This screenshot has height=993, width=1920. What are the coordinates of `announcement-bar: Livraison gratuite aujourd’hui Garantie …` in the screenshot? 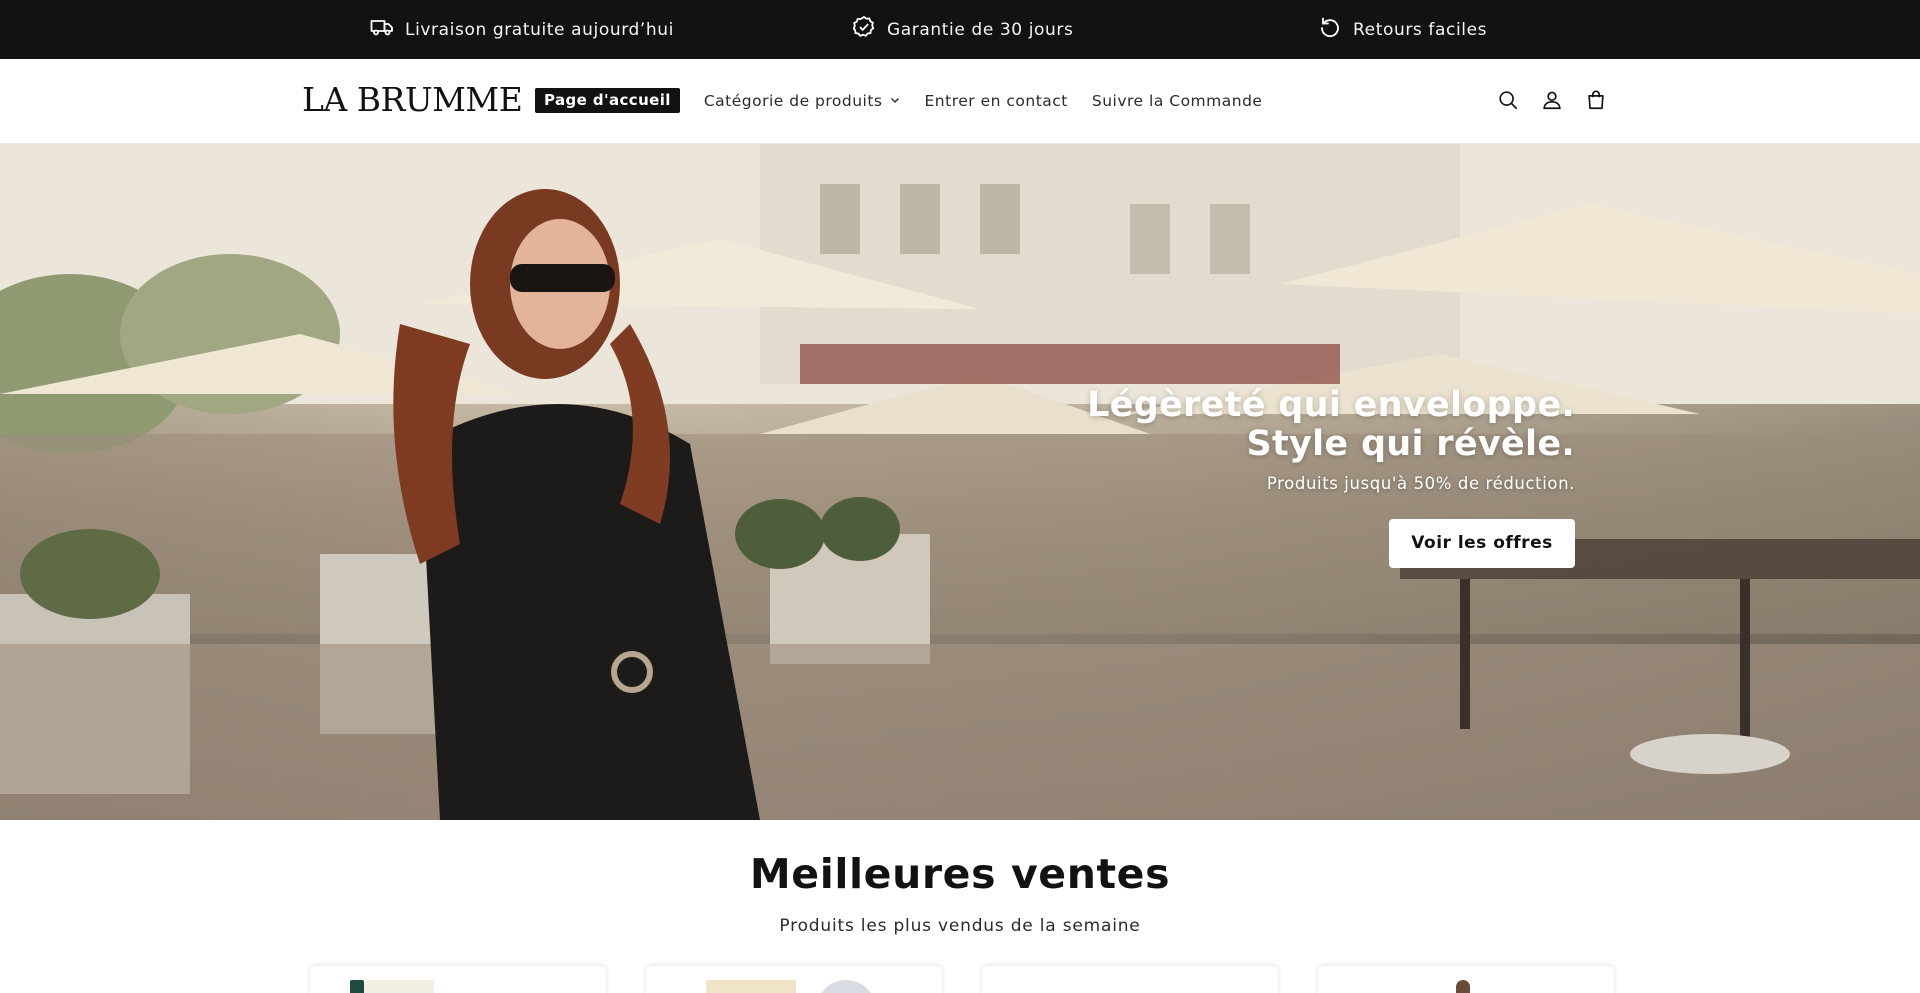 It's located at (960, 29).